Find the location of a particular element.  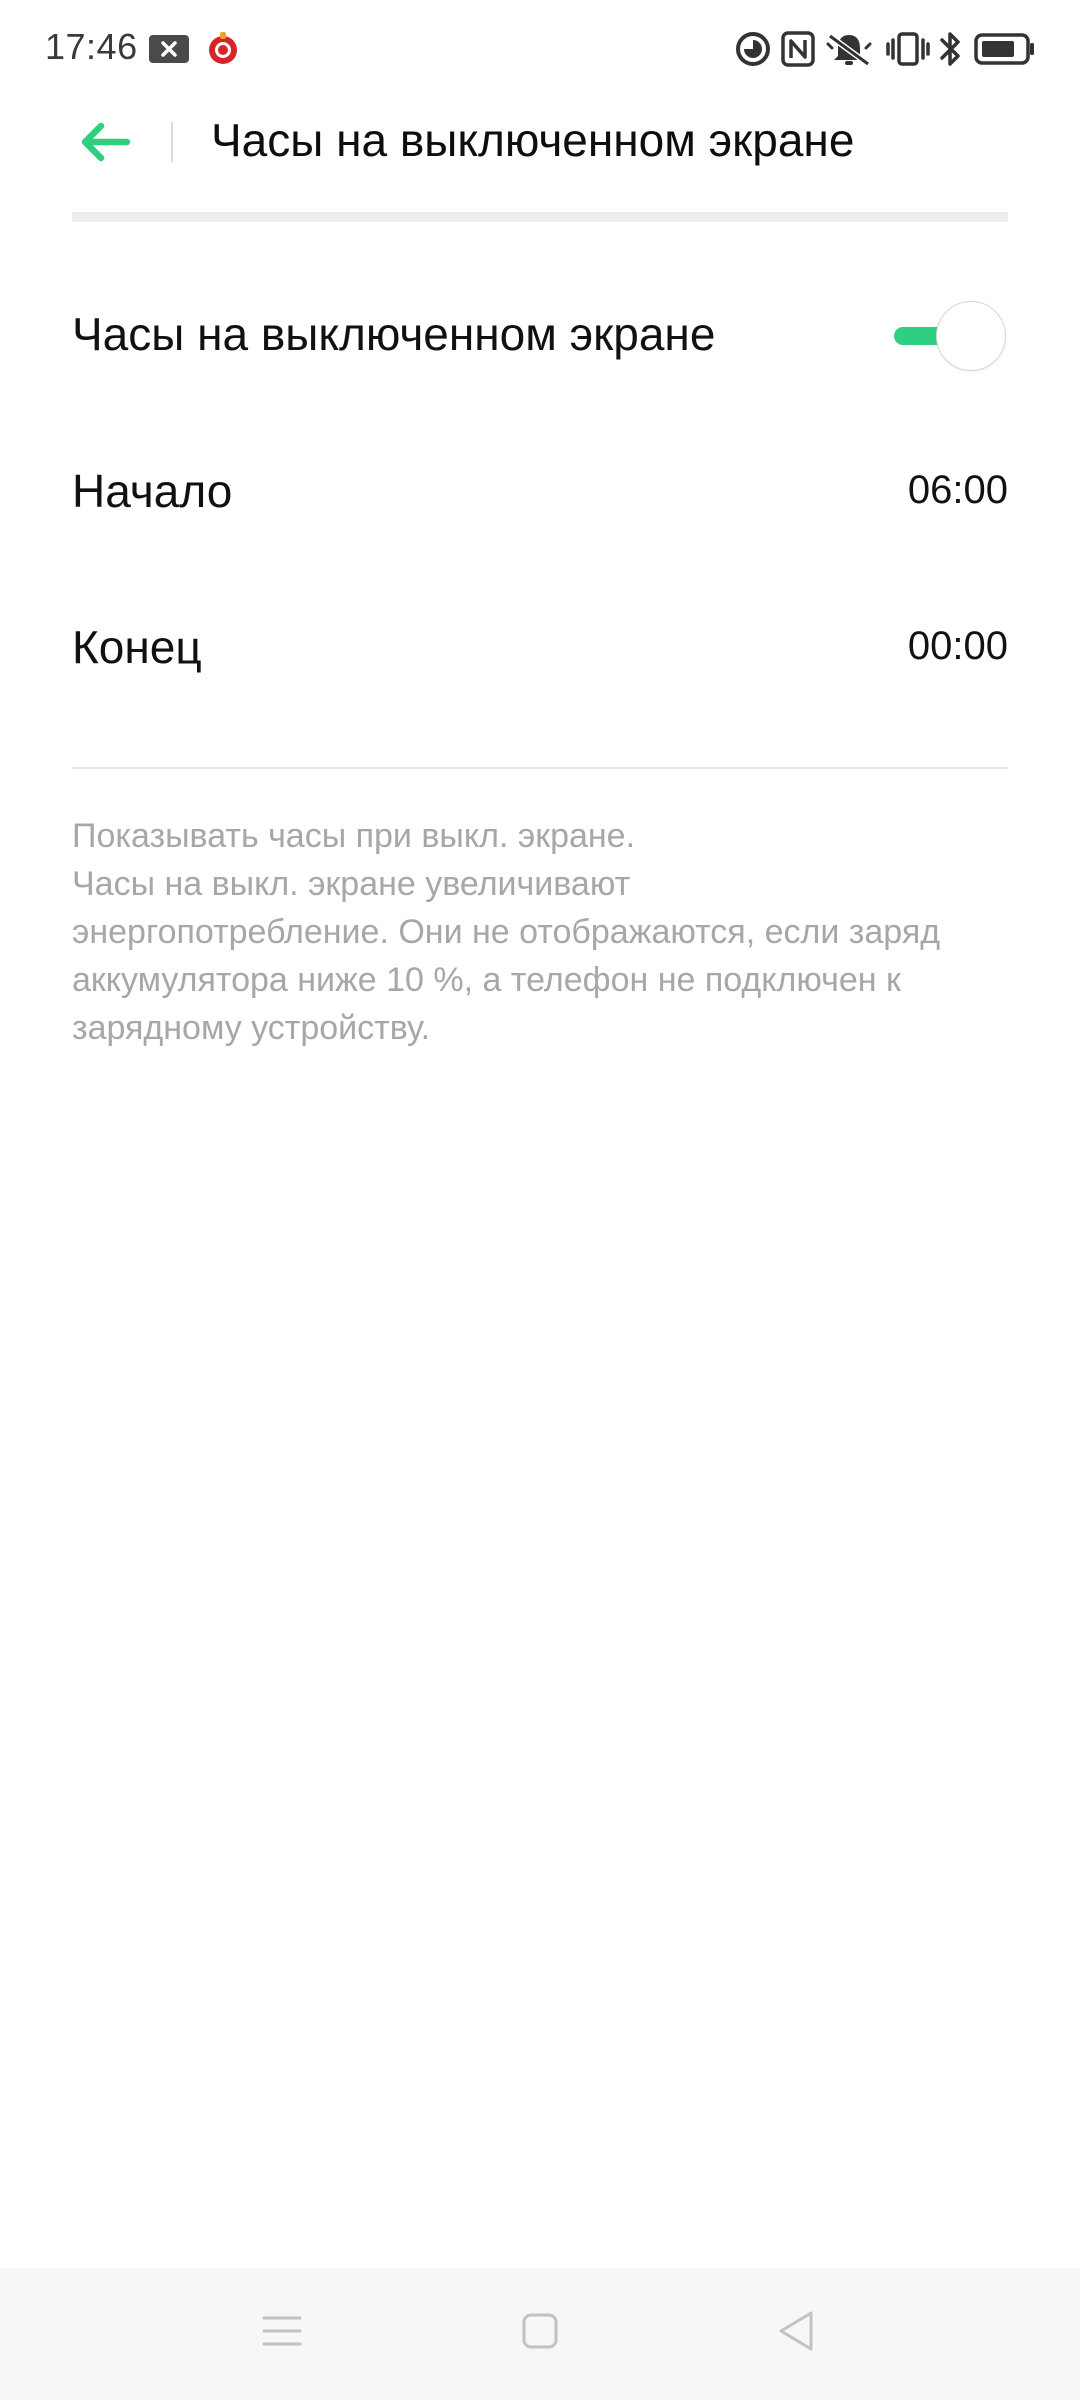

nav-back-button is located at coordinates (796, 2333).